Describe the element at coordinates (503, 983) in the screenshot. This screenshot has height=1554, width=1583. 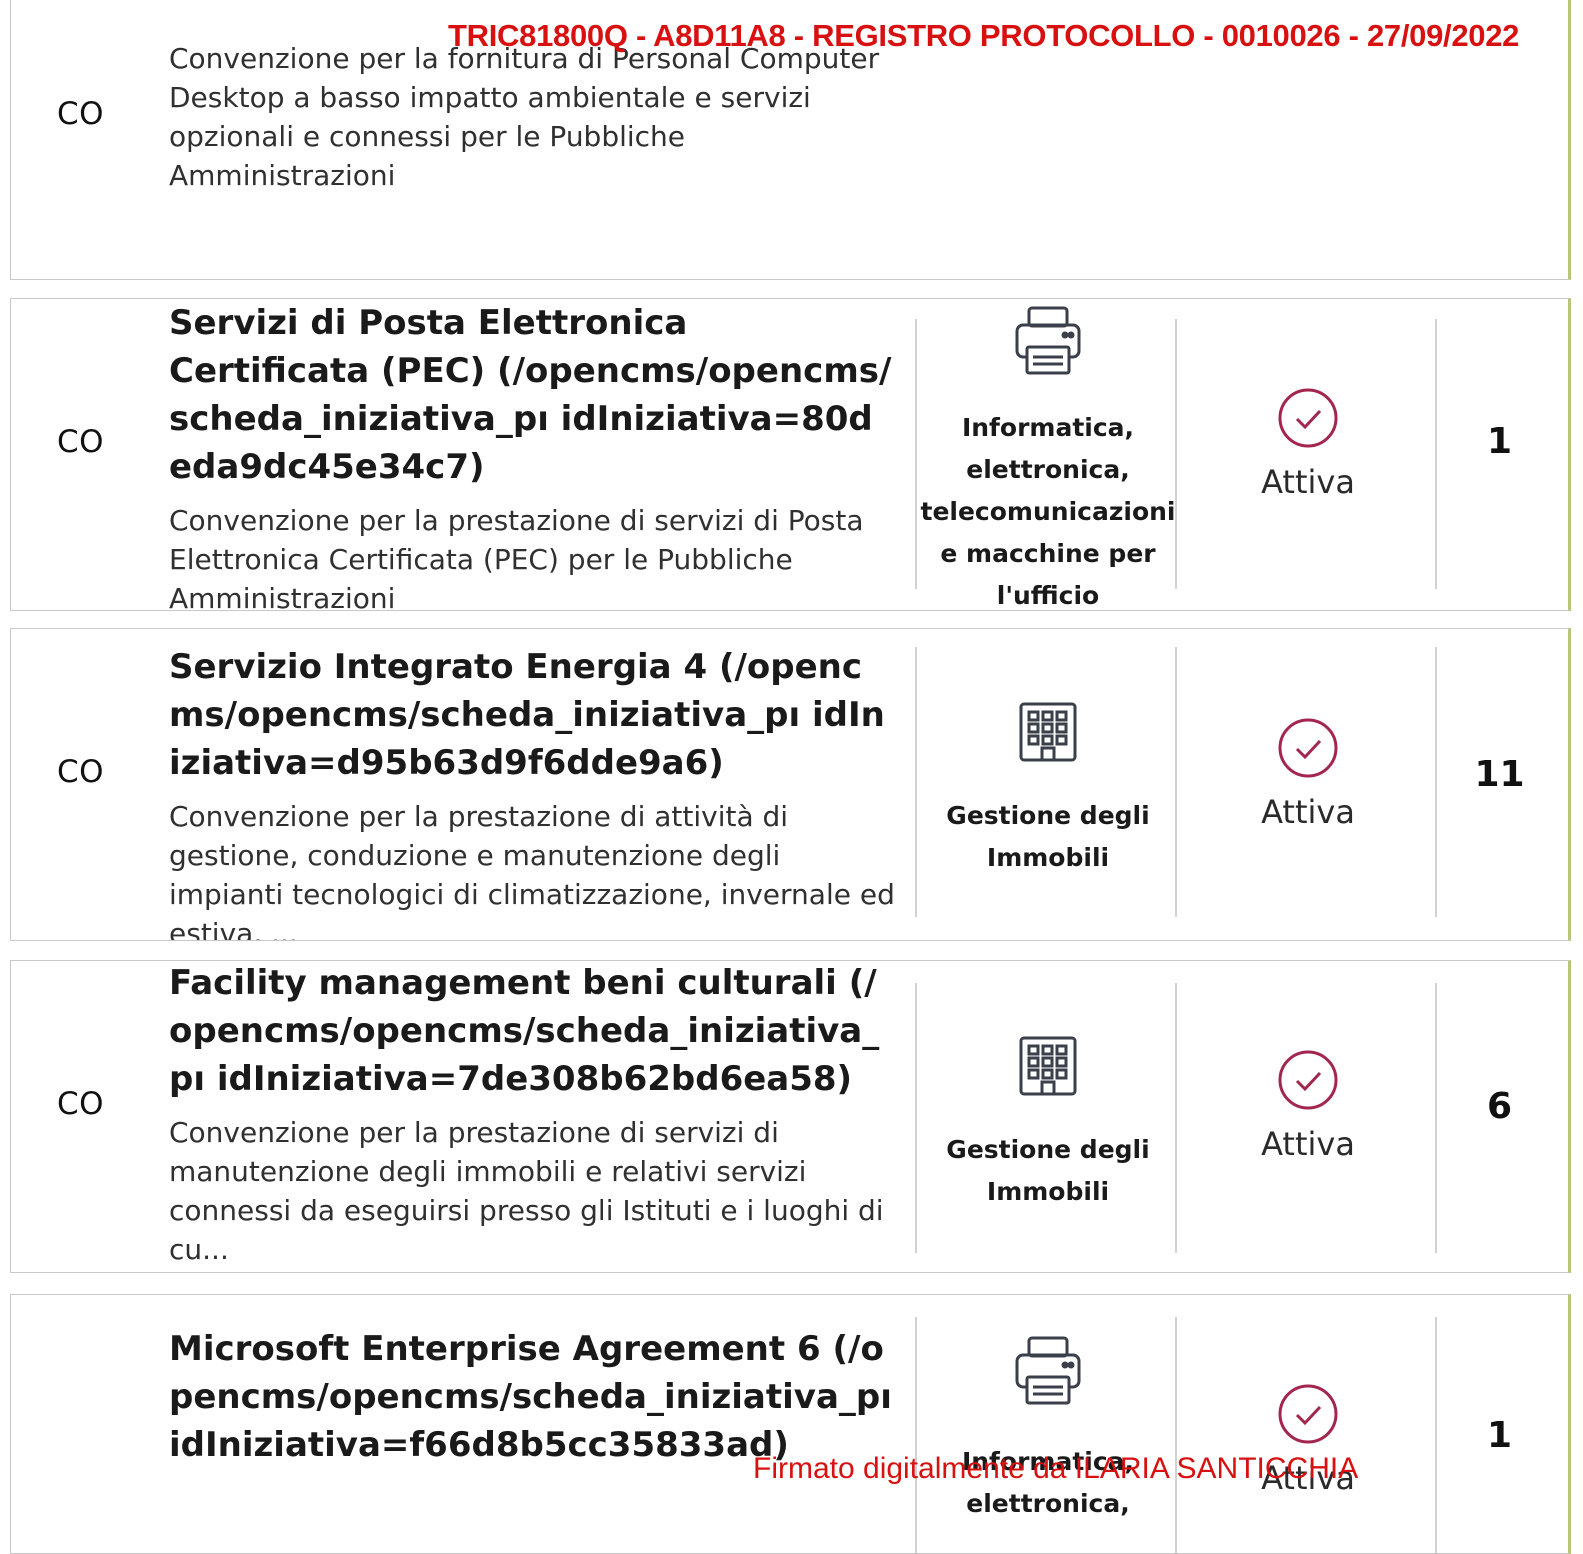
I see `initiative-title: Facility management beni culturali` at that location.